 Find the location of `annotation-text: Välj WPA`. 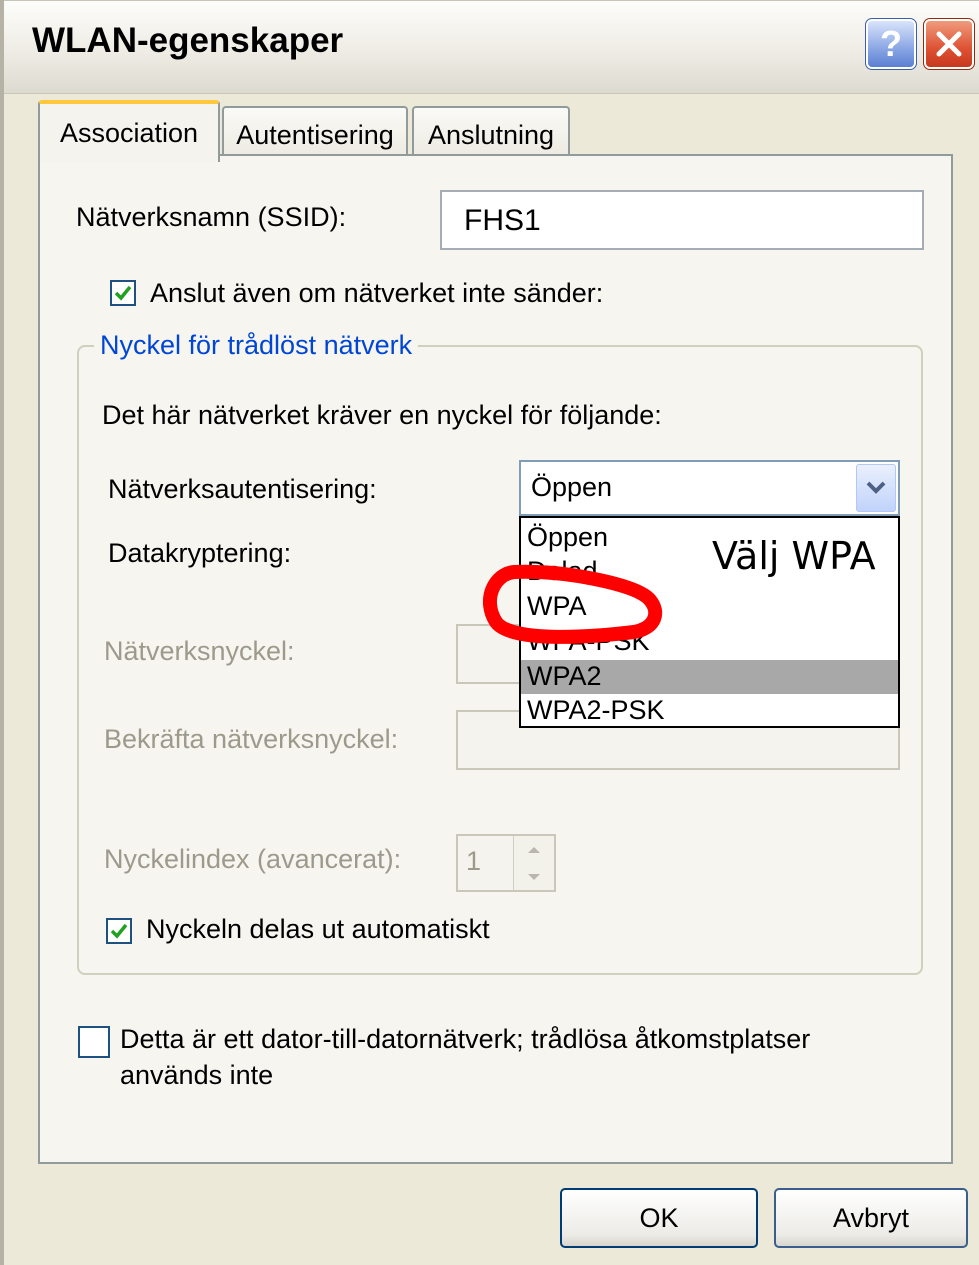

annotation-text: Välj WPA is located at coordinates (794, 556).